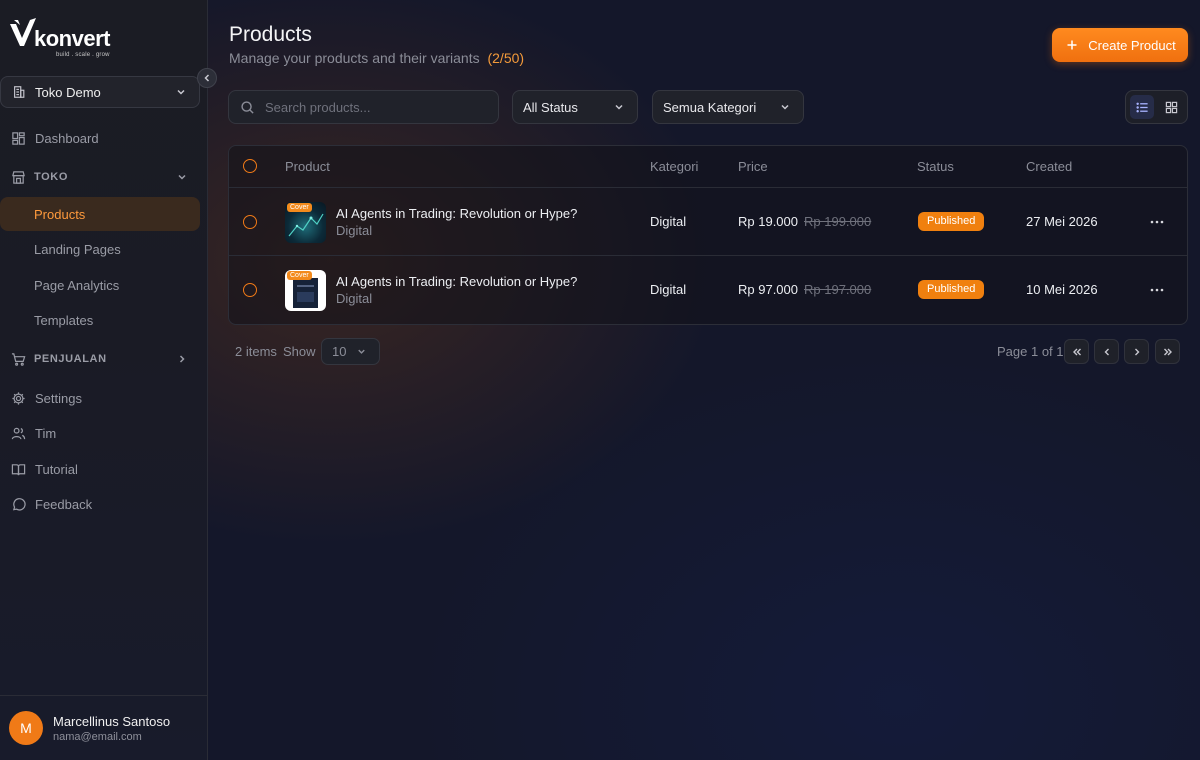  I want to click on product-created-date: 27 Mei 2026, so click(1062, 221).